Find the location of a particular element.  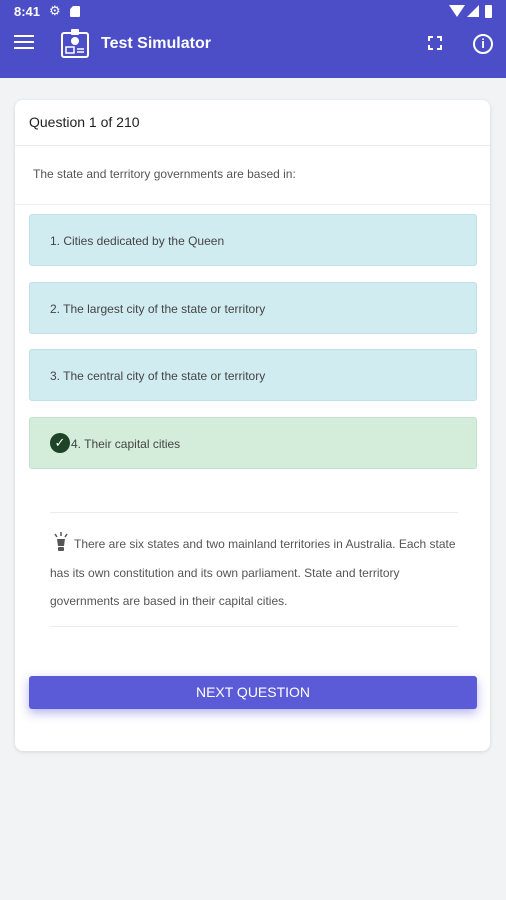

info-icon: i is located at coordinates (483, 44).